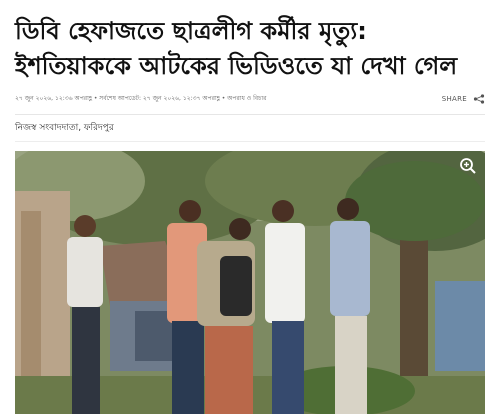  What do you see at coordinates (468, 166) in the screenshot?
I see `zoom-in-icon` at bounding box center [468, 166].